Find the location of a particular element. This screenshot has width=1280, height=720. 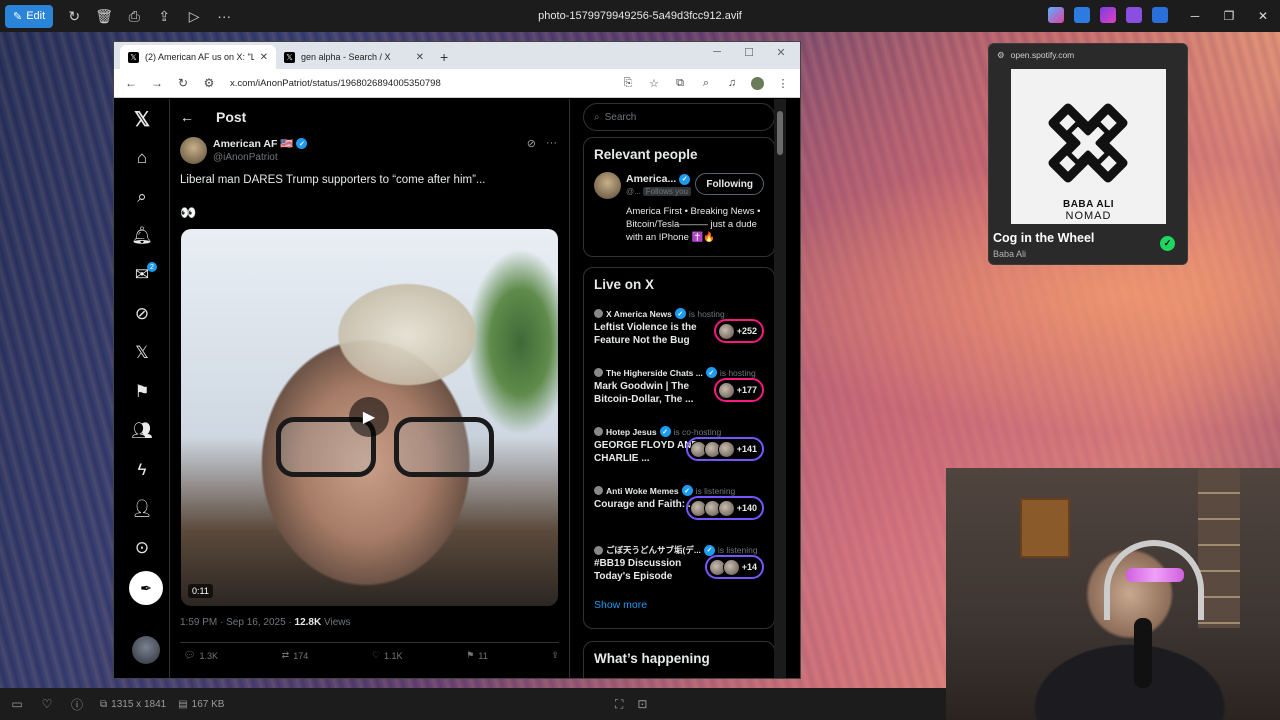

site-settings-icon: ⚙ is located at coordinates (1001, 55).